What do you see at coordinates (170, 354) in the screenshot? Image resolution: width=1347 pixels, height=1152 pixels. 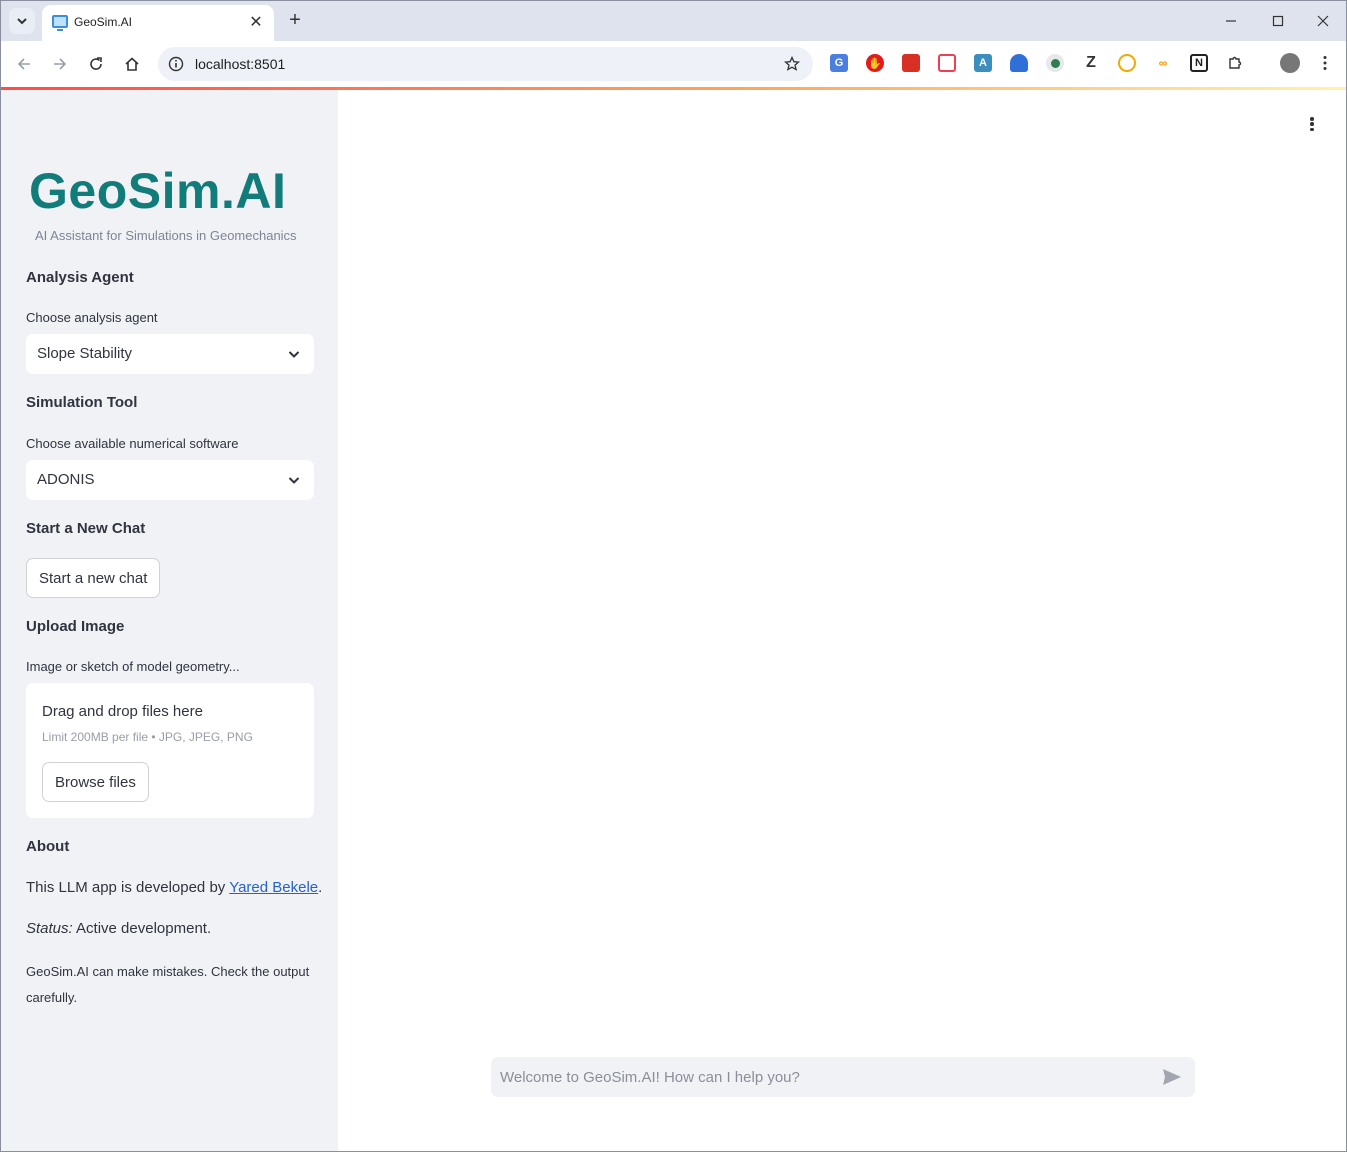 I see `analysis-agent-select: Slope Stability` at bounding box center [170, 354].